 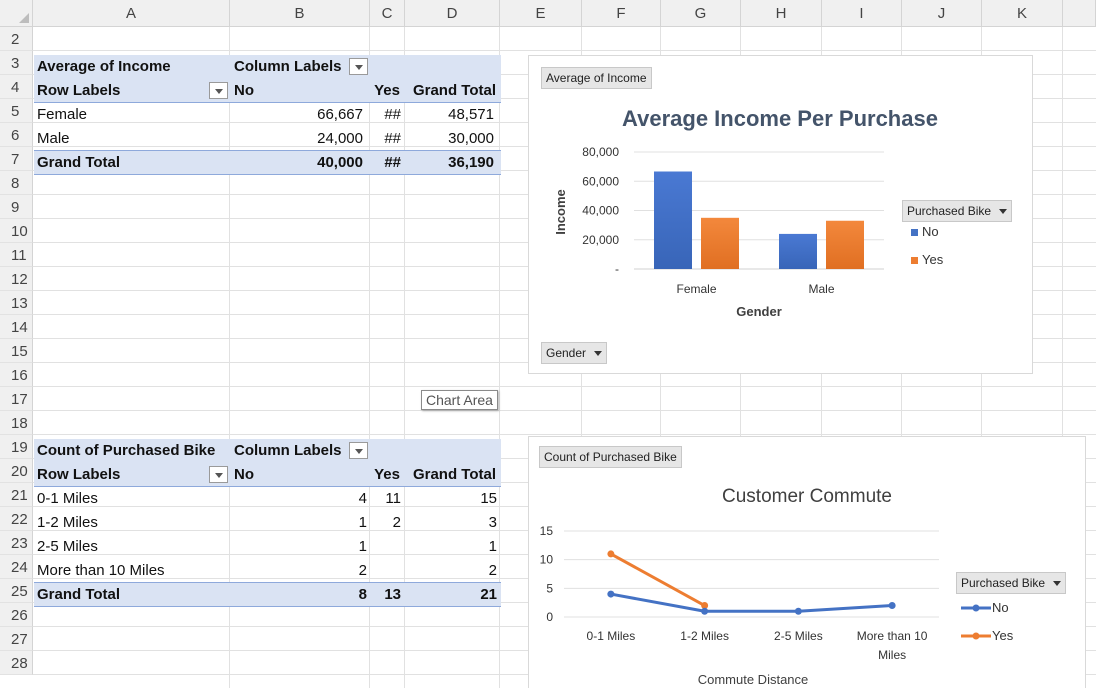 What do you see at coordinates (16, 135) in the screenshot?
I see `row-header-6: 6` at bounding box center [16, 135].